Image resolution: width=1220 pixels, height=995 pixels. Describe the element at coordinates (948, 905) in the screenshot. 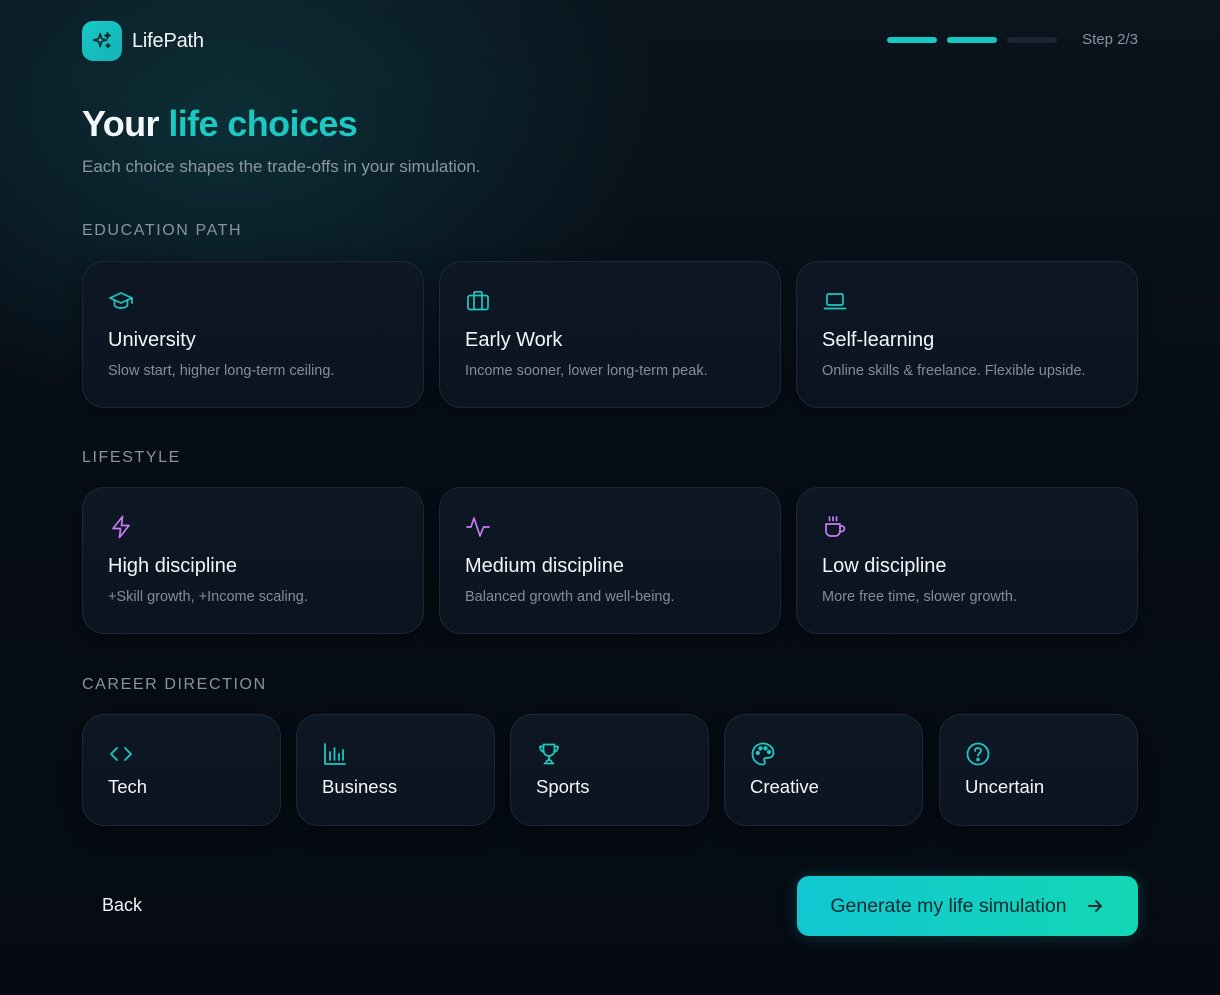

I see `generate-button-label: Generate my life simulation` at that location.